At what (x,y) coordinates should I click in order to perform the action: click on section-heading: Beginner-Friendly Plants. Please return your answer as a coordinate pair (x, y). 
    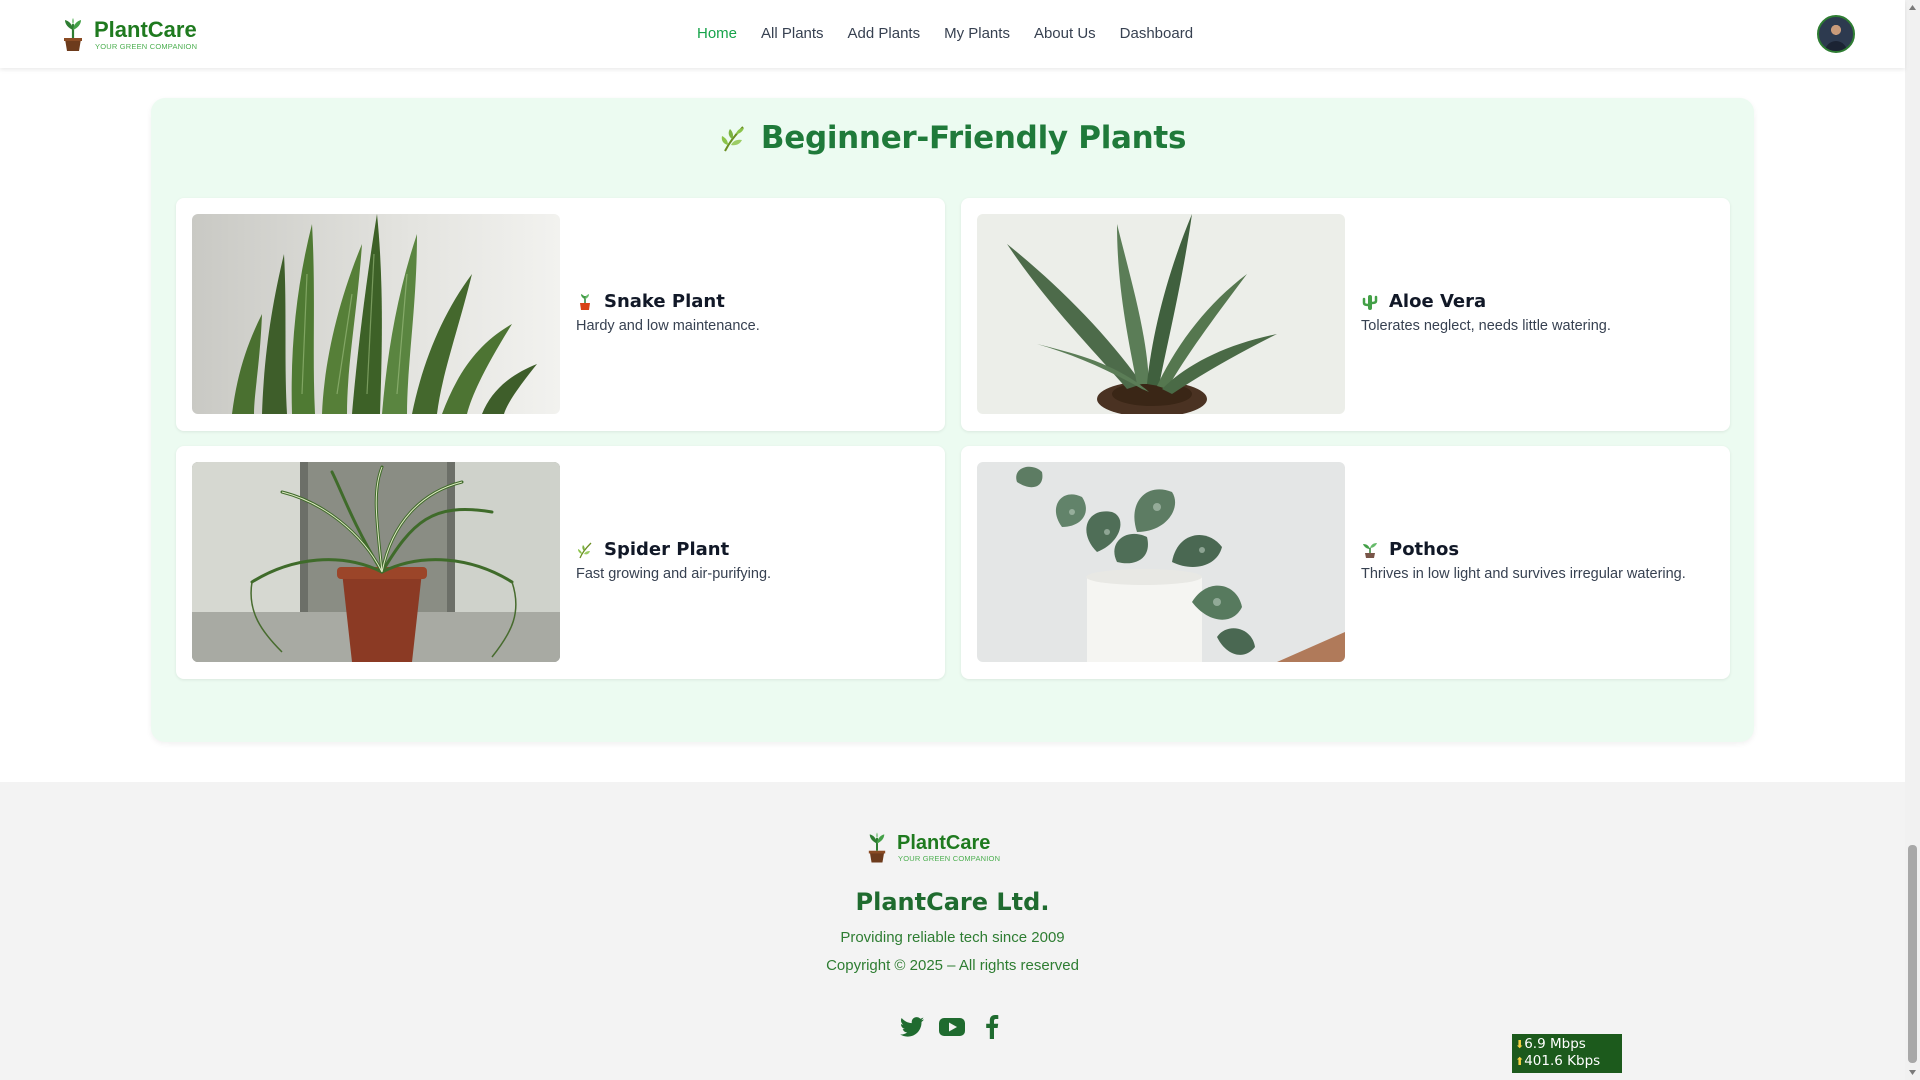
    Looking at the image, I should click on (952, 138).